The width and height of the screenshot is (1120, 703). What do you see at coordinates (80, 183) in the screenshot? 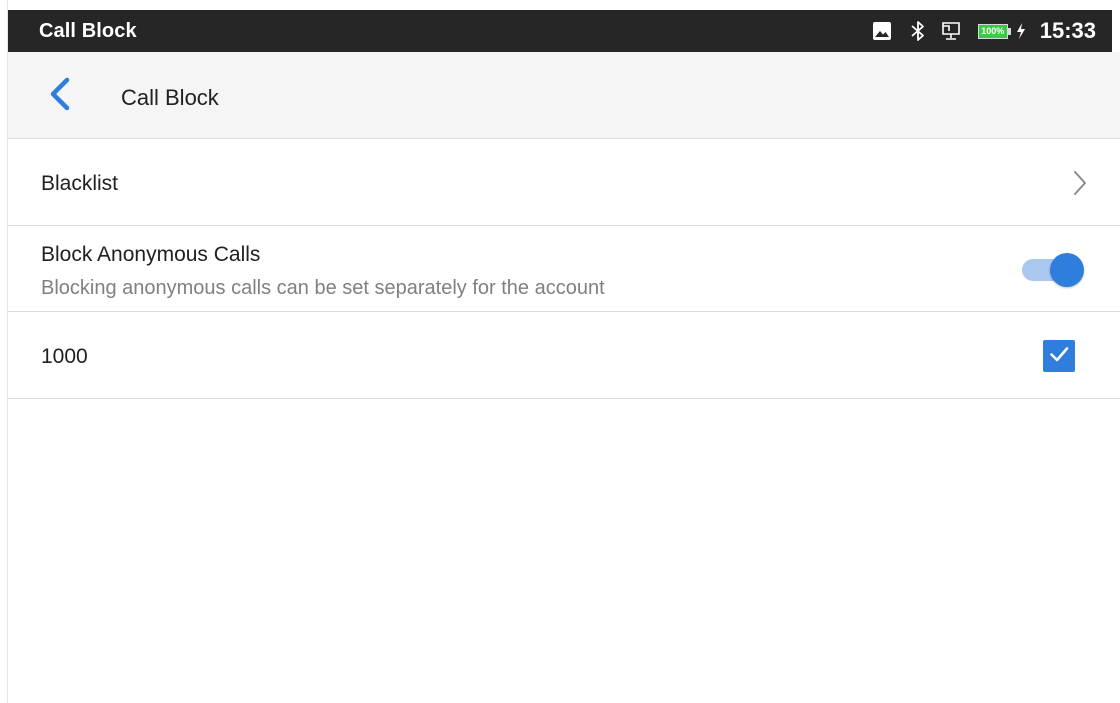
I see `blacklist-label: Blacklist` at bounding box center [80, 183].